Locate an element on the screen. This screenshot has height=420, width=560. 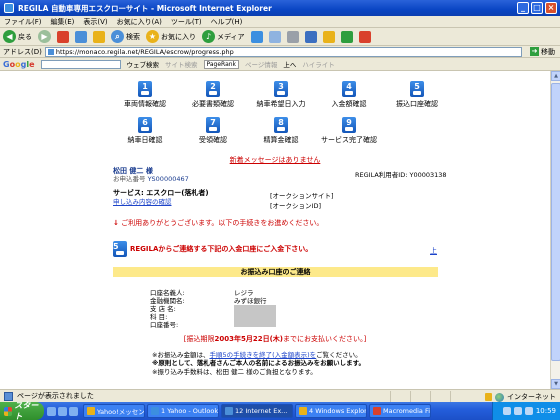
menu-help: ヘルプ(H) is located at coordinates (227, 22).